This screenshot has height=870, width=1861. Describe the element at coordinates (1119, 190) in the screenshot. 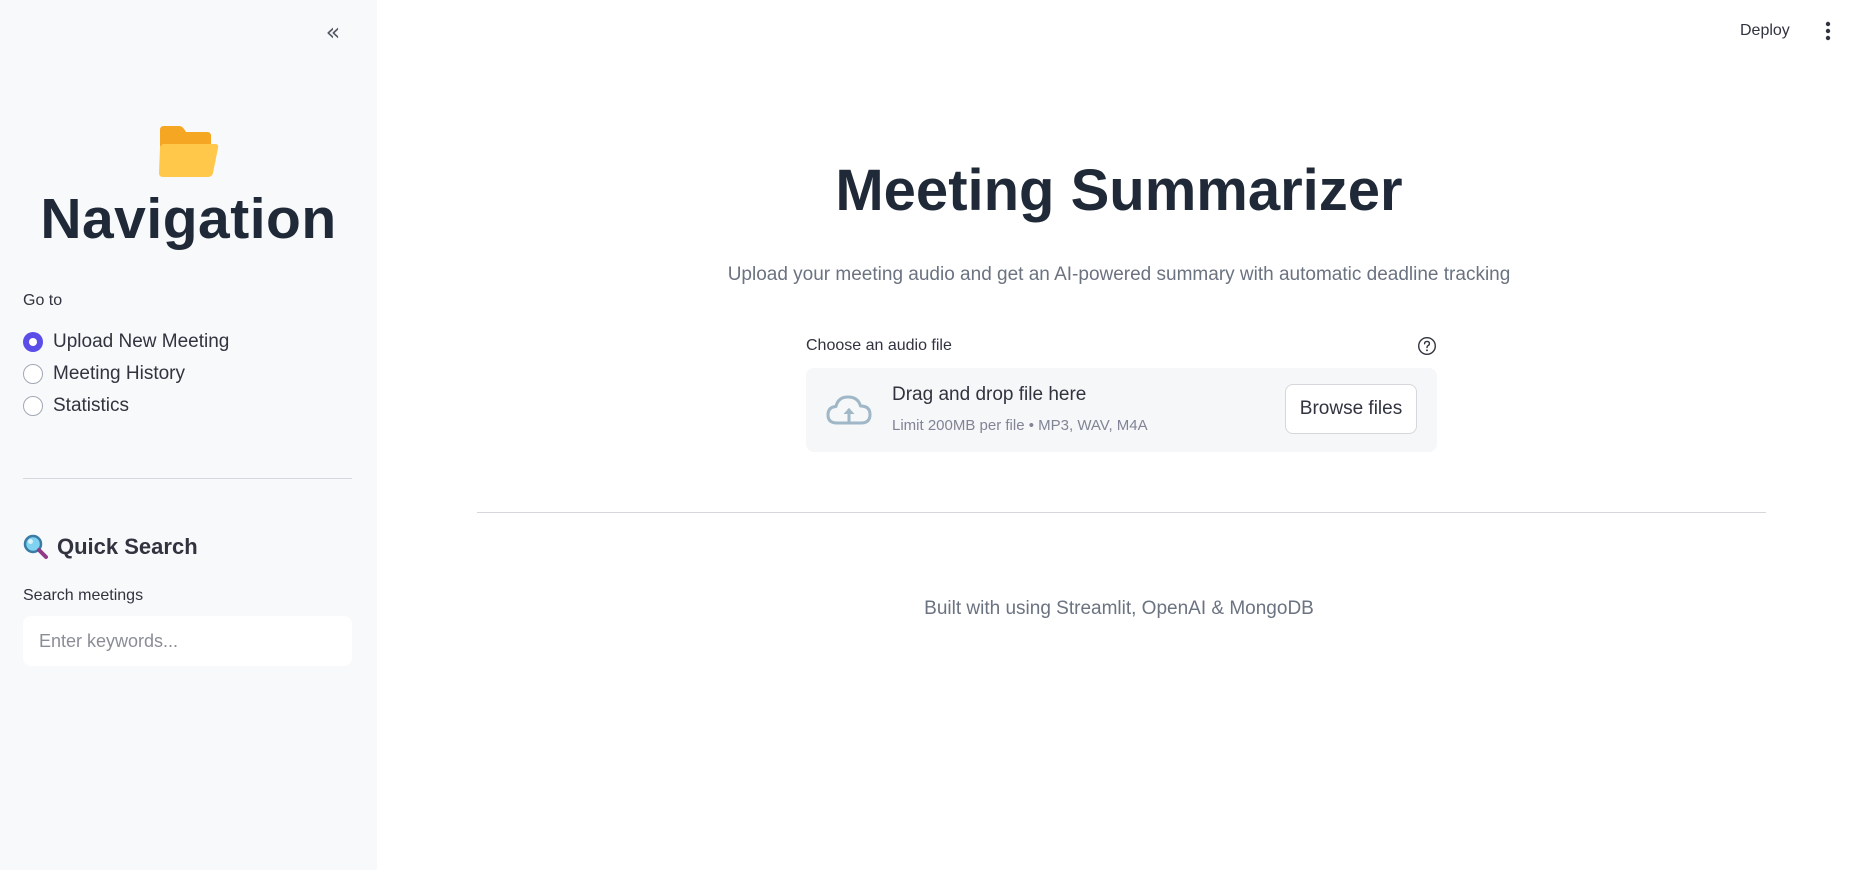

I see `page-title: Meeting Summarizer` at that location.